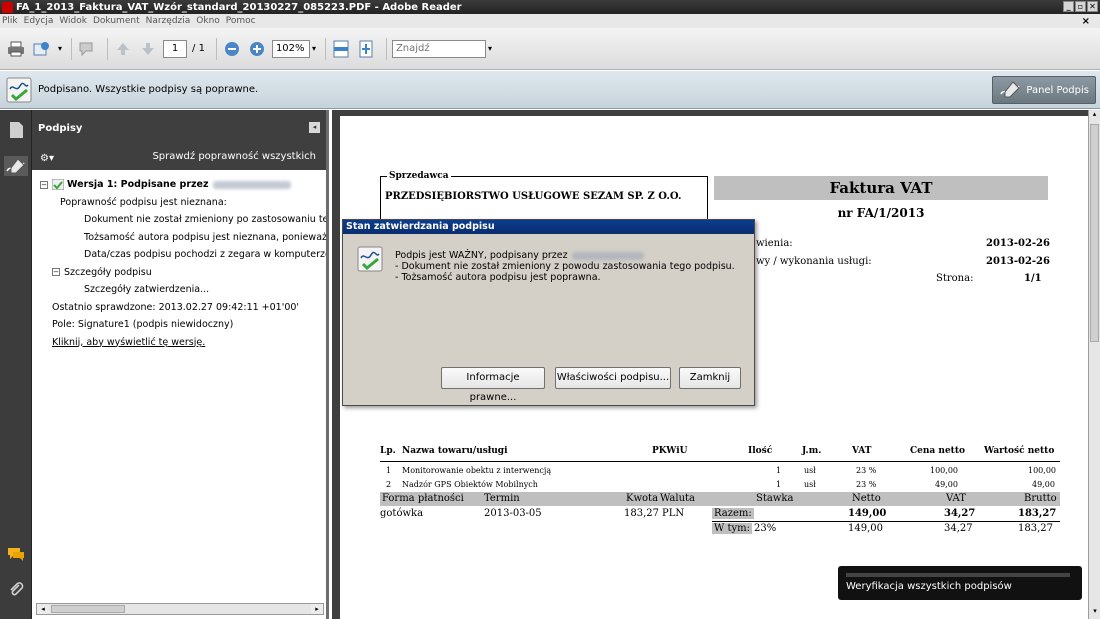 The image size is (1100, 619). What do you see at coordinates (73, 21) in the screenshot?
I see `menu-widok: Widok` at bounding box center [73, 21].